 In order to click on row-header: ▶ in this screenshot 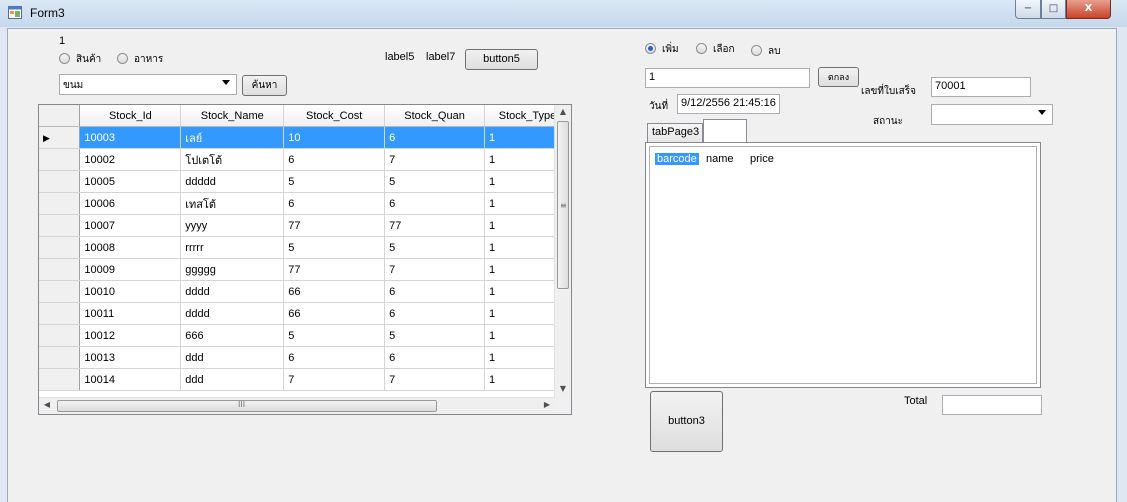, I will do `click(60, 137)`.